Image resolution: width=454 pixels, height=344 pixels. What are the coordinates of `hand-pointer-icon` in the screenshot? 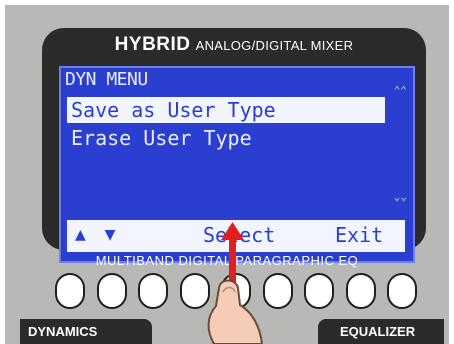 It's located at (235, 311).